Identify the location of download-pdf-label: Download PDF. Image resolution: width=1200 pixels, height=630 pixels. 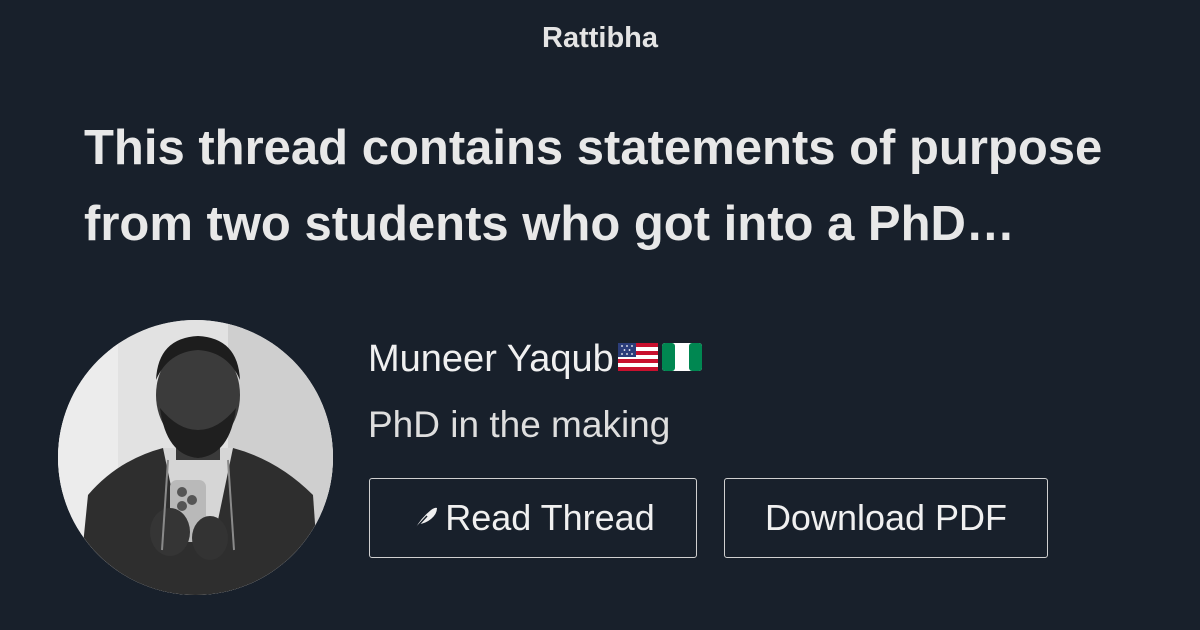
(886, 517).